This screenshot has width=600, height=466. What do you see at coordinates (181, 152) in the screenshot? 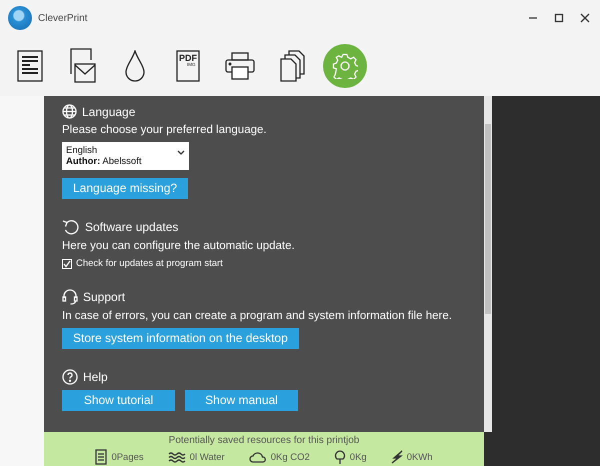
I see `chevron-down-icon` at bounding box center [181, 152].